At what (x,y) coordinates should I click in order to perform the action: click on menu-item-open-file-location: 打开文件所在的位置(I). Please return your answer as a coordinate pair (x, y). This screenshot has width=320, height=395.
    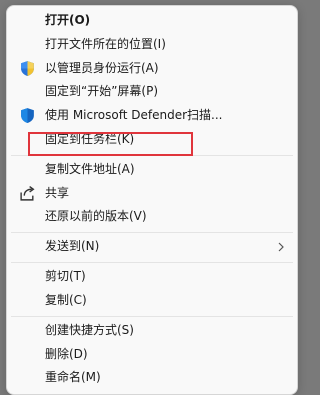
    Looking at the image, I should click on (152, 44).